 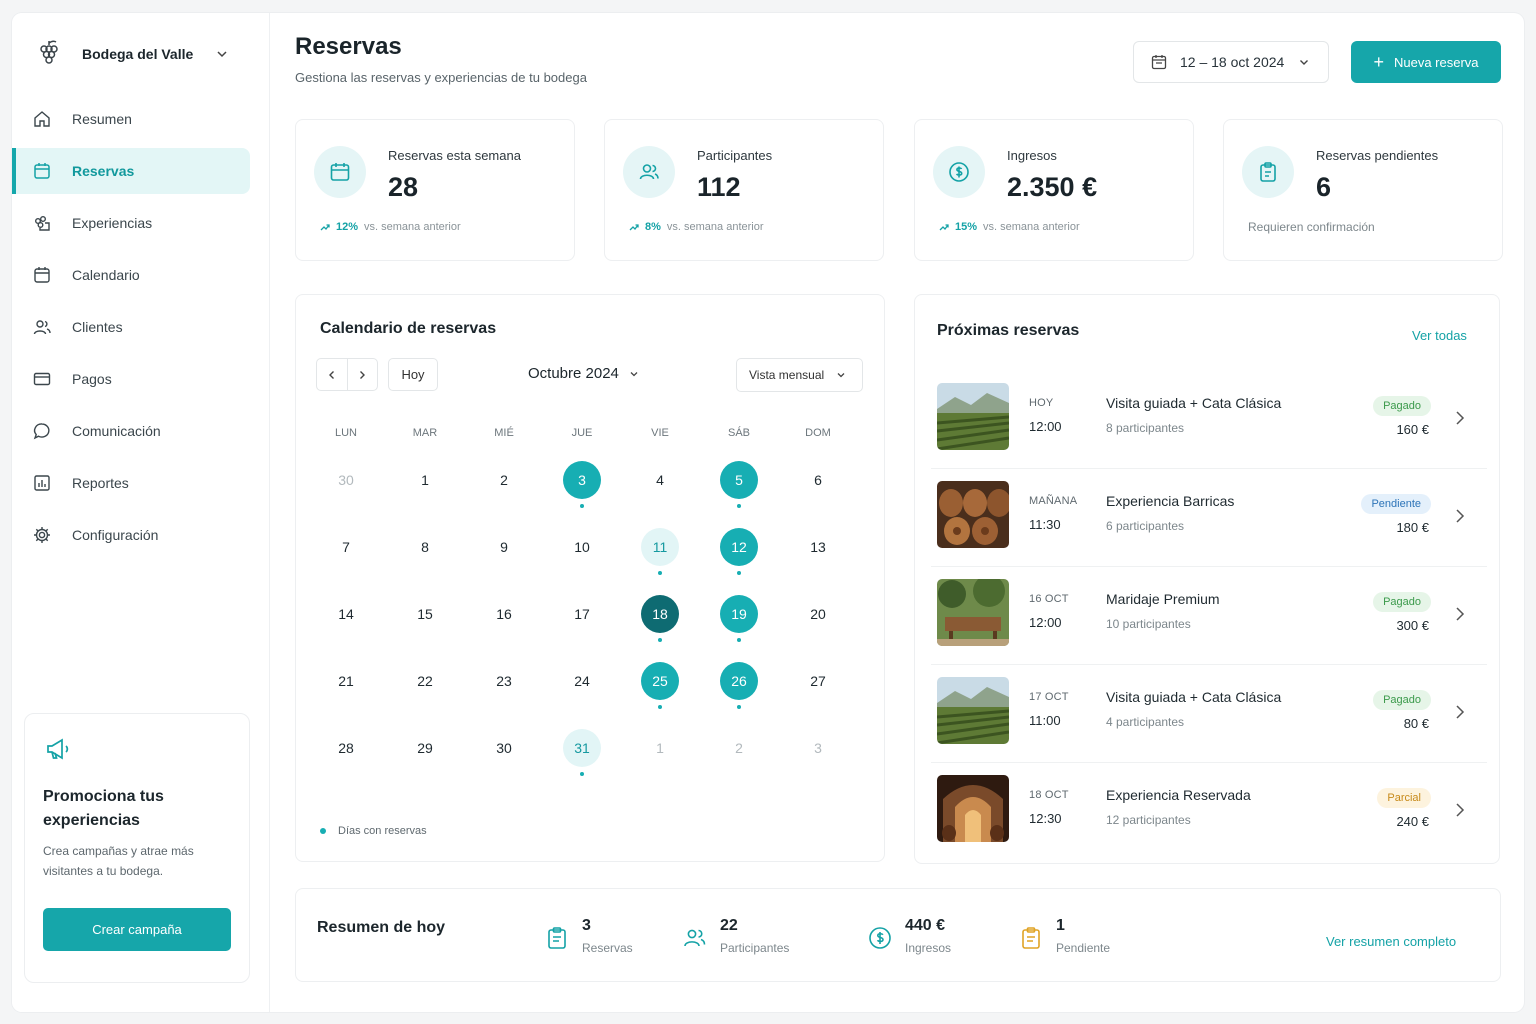 What do you see at coordinates (1041, 403) in the screenshot?
I see `reservation-day: HOY` at bounding box center [1041, 403].